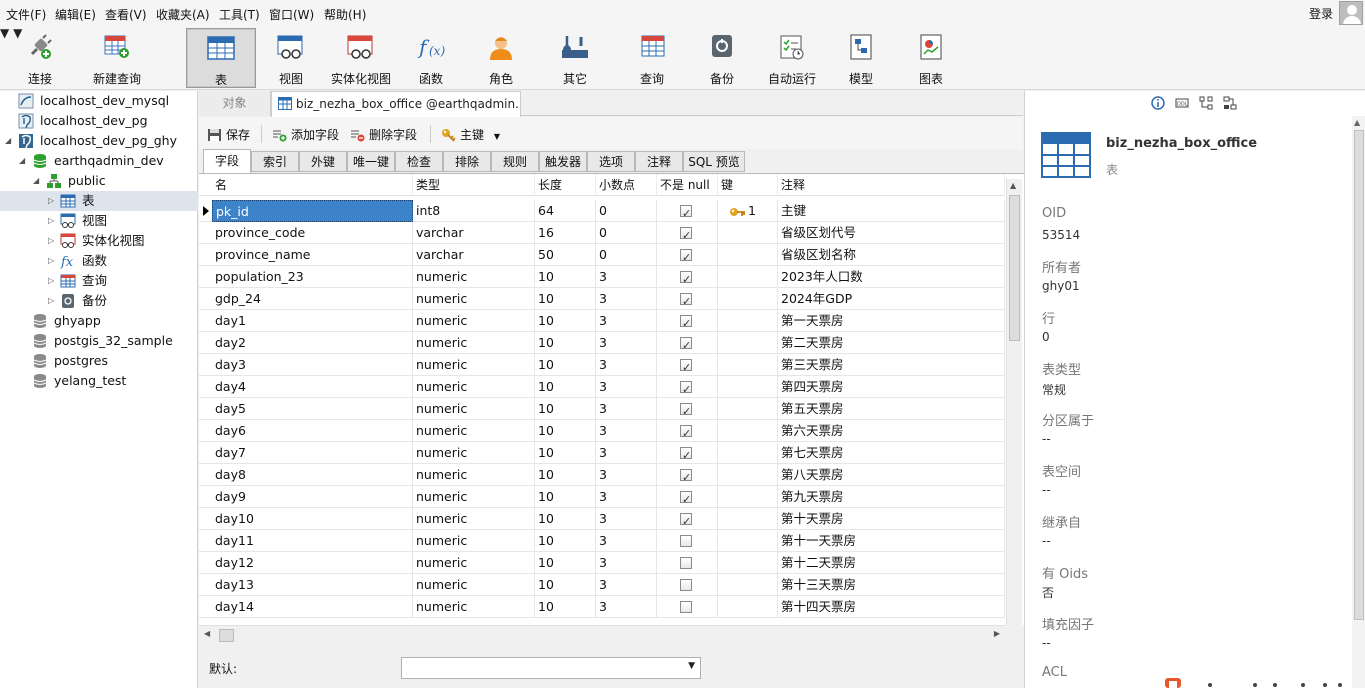 Image resolution: width=1365 pixels, height=688 pixels. Describe the element at coordinates (891, 519) in the screenshot. I see `cell-comment: 第十天票房` at that location.